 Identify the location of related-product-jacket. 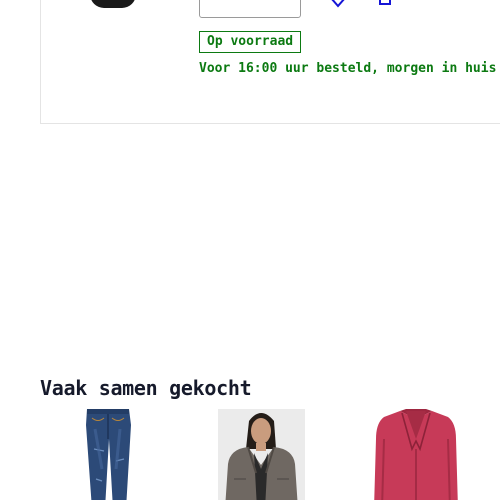
(261, 454).